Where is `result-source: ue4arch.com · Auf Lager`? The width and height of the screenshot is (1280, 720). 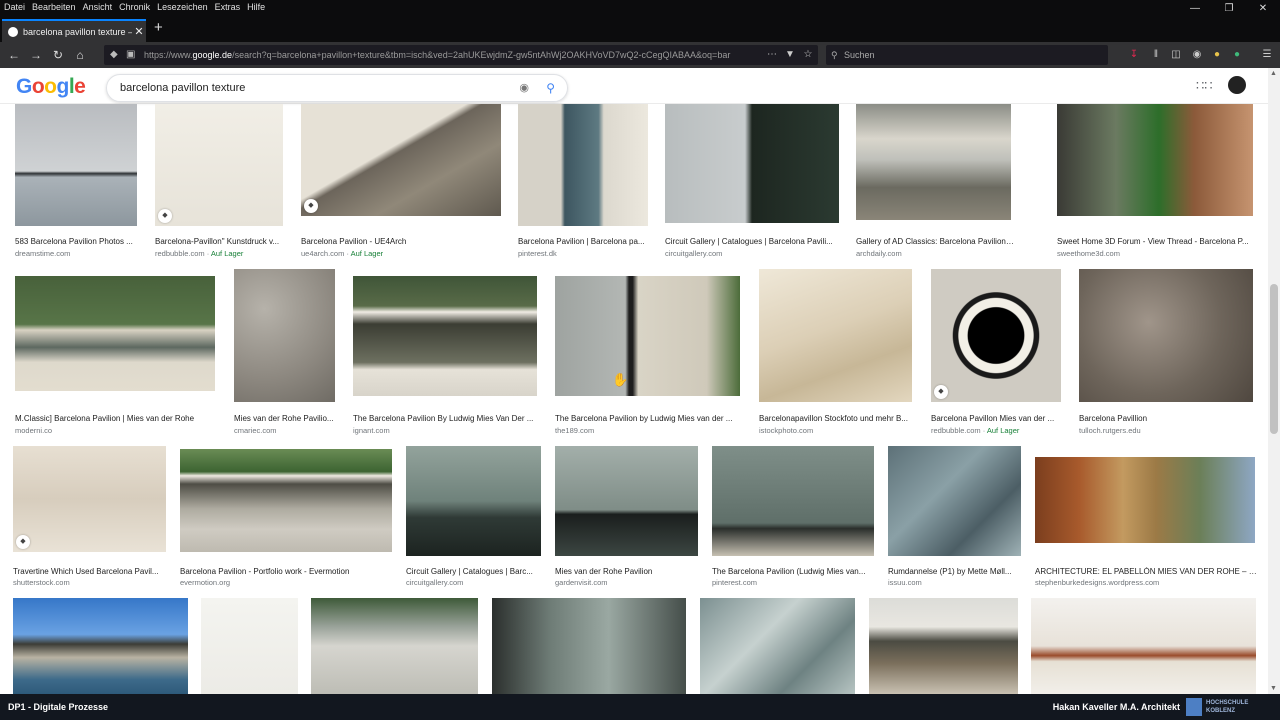
result-source: ue4arch.com · Auf Lager is located at coordinates (403, 253).